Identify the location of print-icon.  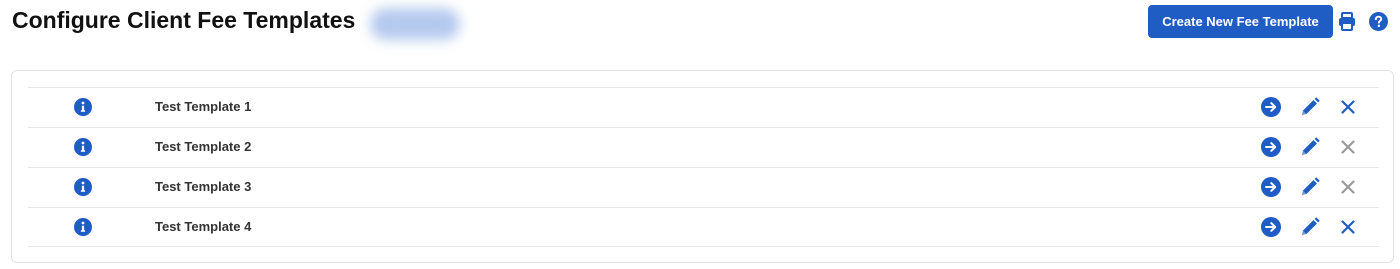
(1347, 22).